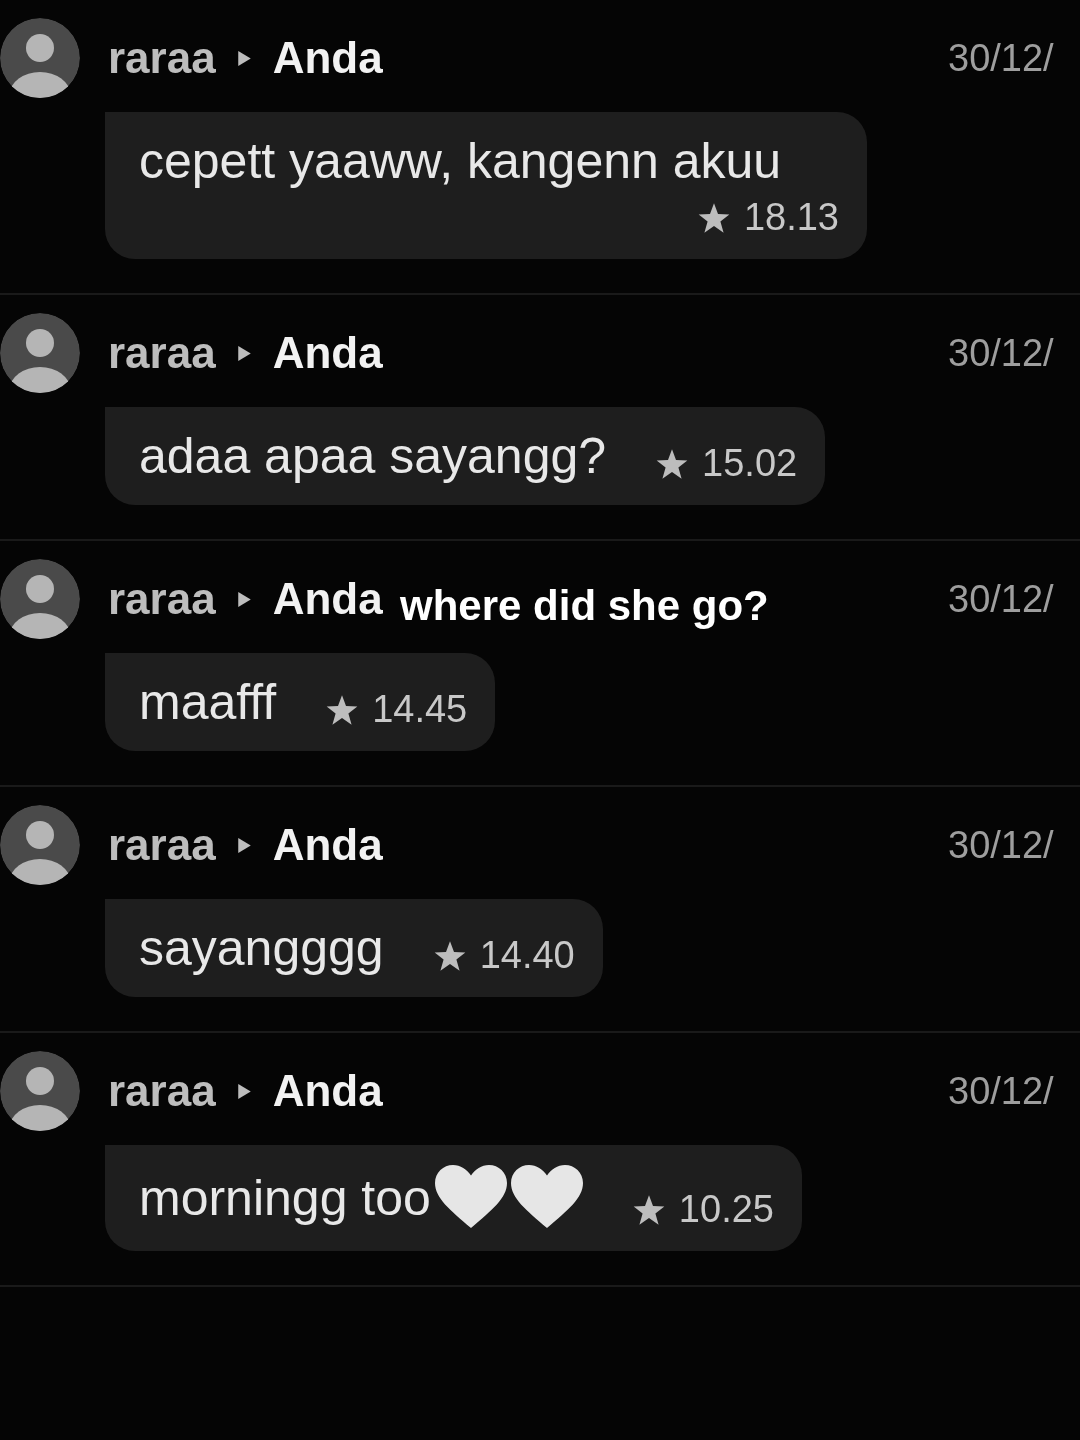 This screenshot has width=1080, height=1440. I want to click on message-text: adaa apaa sayangg?, so click(373, 456).